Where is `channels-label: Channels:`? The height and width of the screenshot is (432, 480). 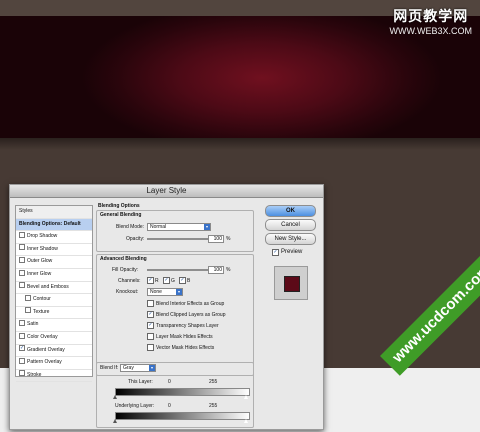
channels-label: Channels: is located at coordinates (129, 281).